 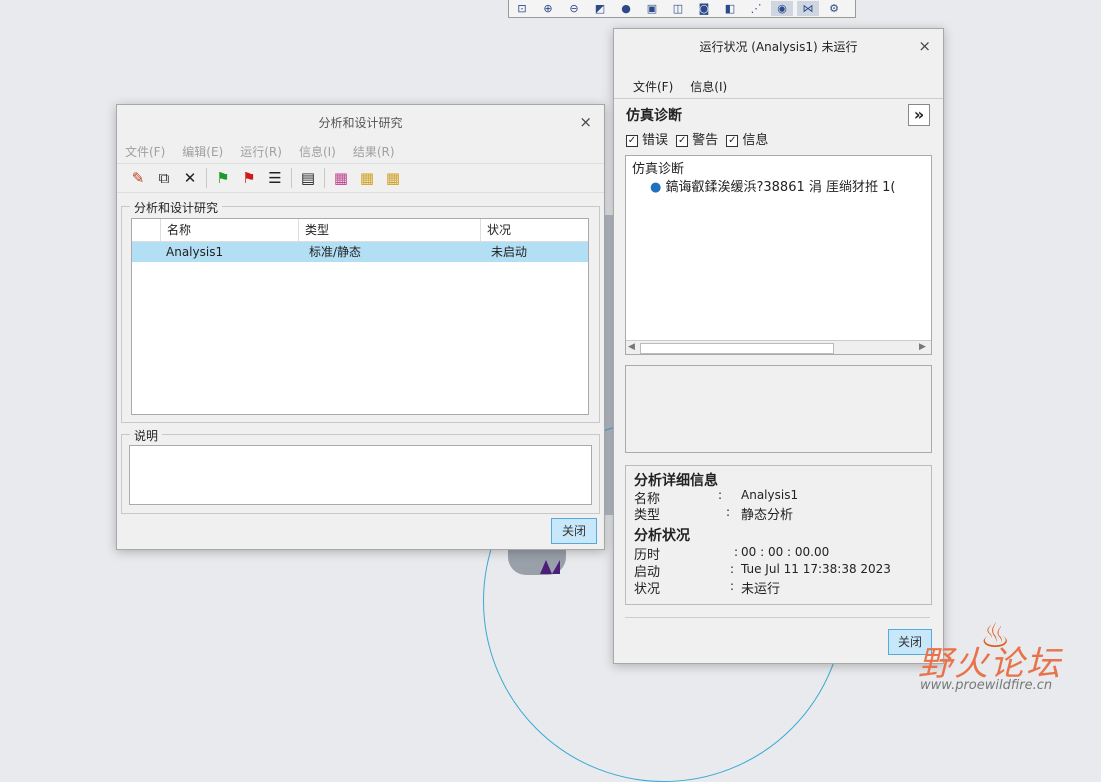 What do you see at coordinates (647, 515) in the screenshot?
I see `type-key: 类型` at bounding box center [647, 515].